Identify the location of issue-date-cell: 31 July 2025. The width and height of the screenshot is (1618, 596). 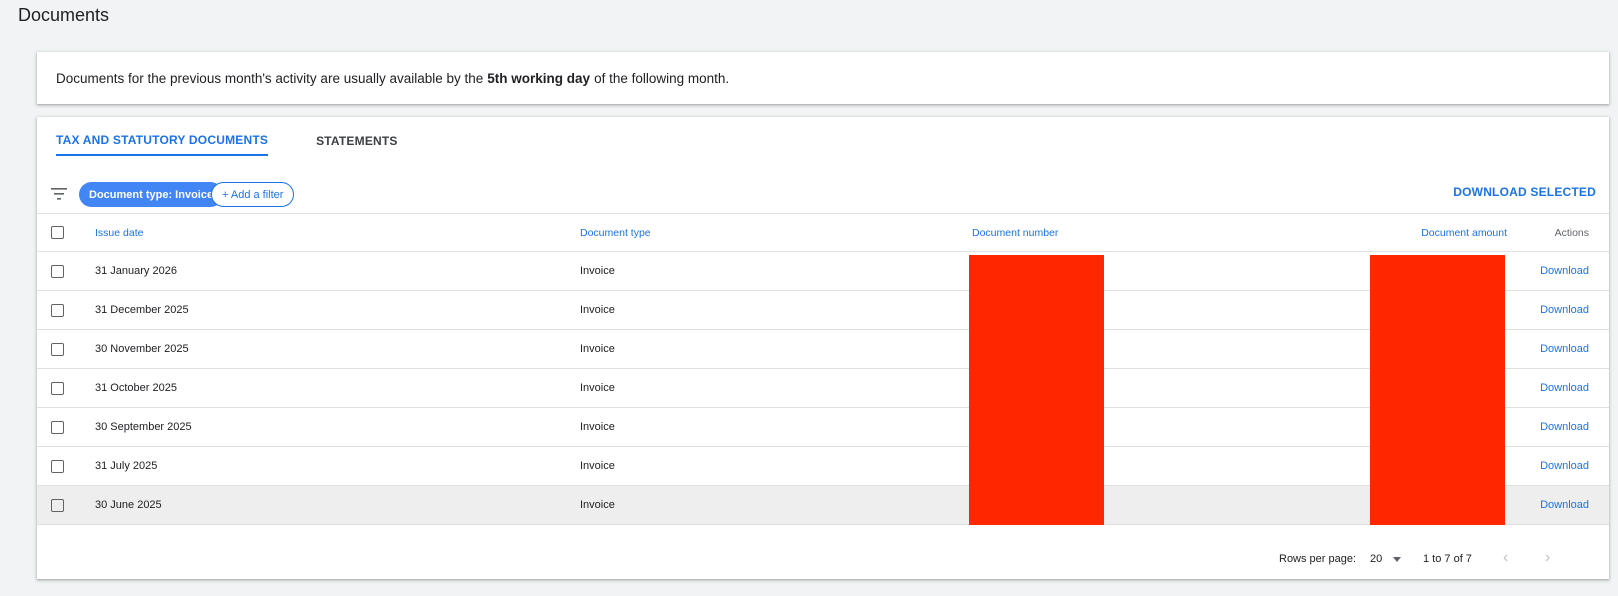
(126, 466).